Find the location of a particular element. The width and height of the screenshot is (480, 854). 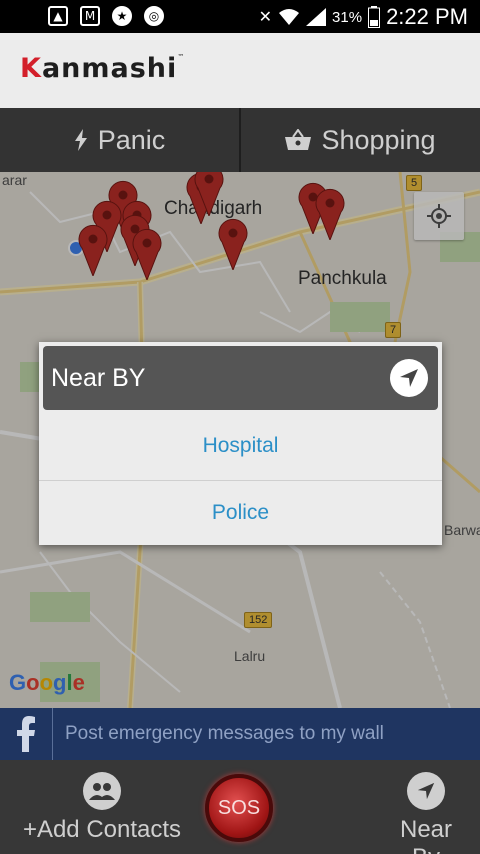

option-police: Police is located at coordinates (240, 512).